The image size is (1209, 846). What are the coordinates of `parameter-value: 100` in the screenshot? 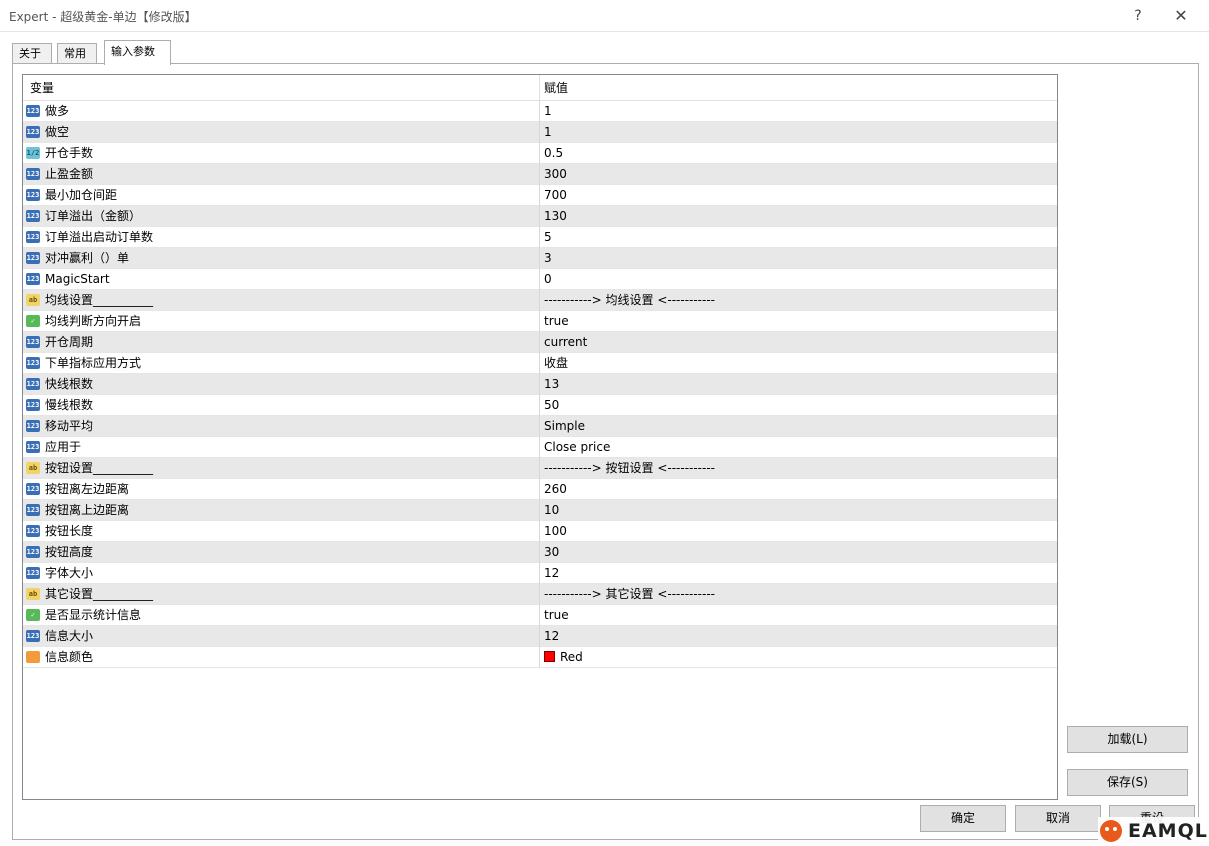 It's located at (555, 531).